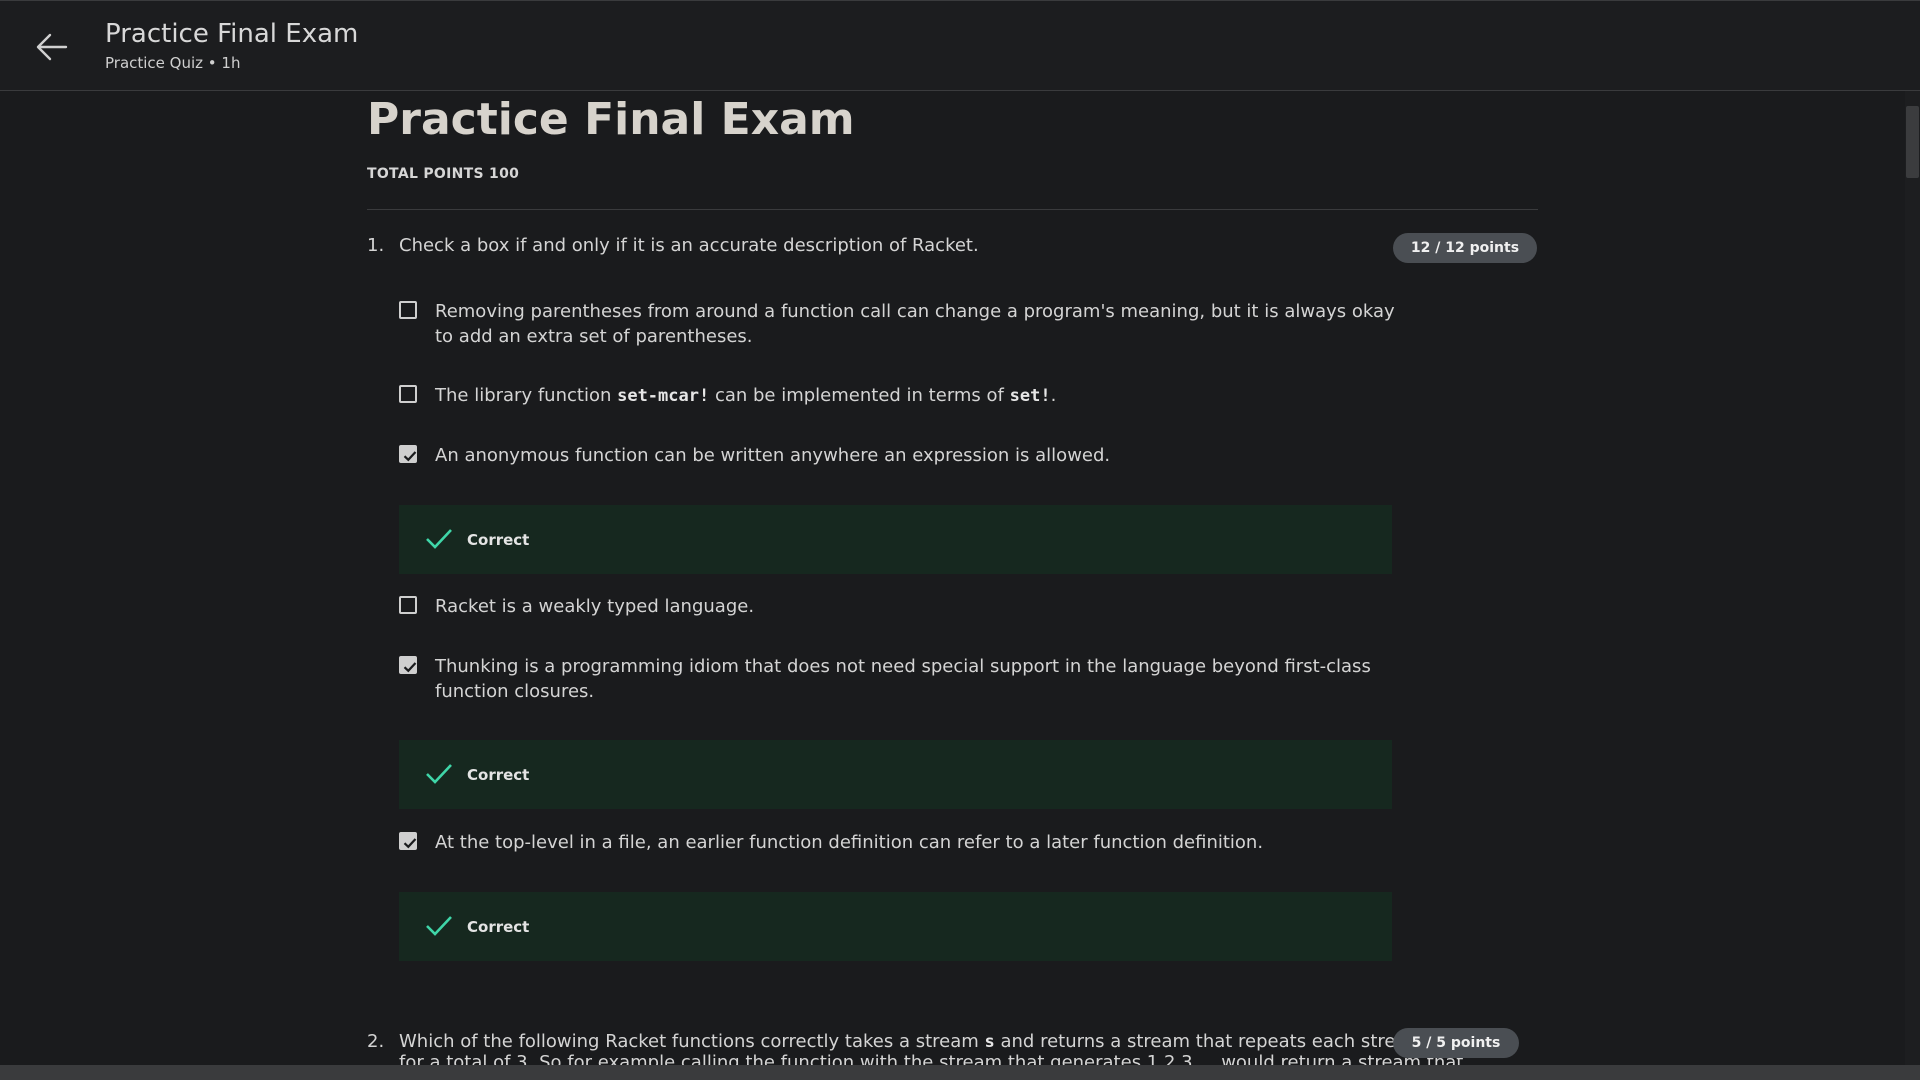 The height and width of the screenshot is (1080, 1920). What do you see at coordinates (443, 174) in the screenshot?
I see `total-points: TOTAL POINTS 100` at bounding box center [443, 174].